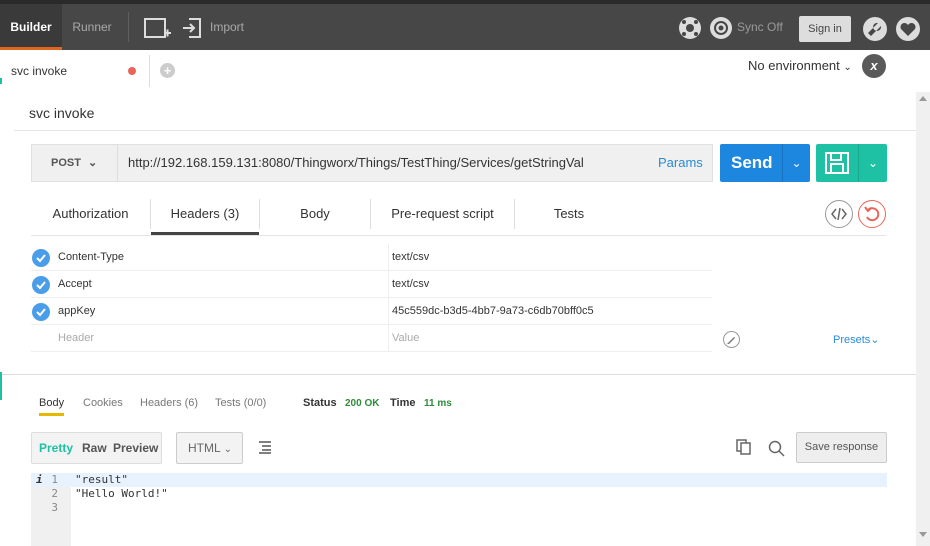 Image resolution: width=930 pixels, height=546 pixels. I want to click on response-tab-tests: Tests (0/0), so click(240, 403).